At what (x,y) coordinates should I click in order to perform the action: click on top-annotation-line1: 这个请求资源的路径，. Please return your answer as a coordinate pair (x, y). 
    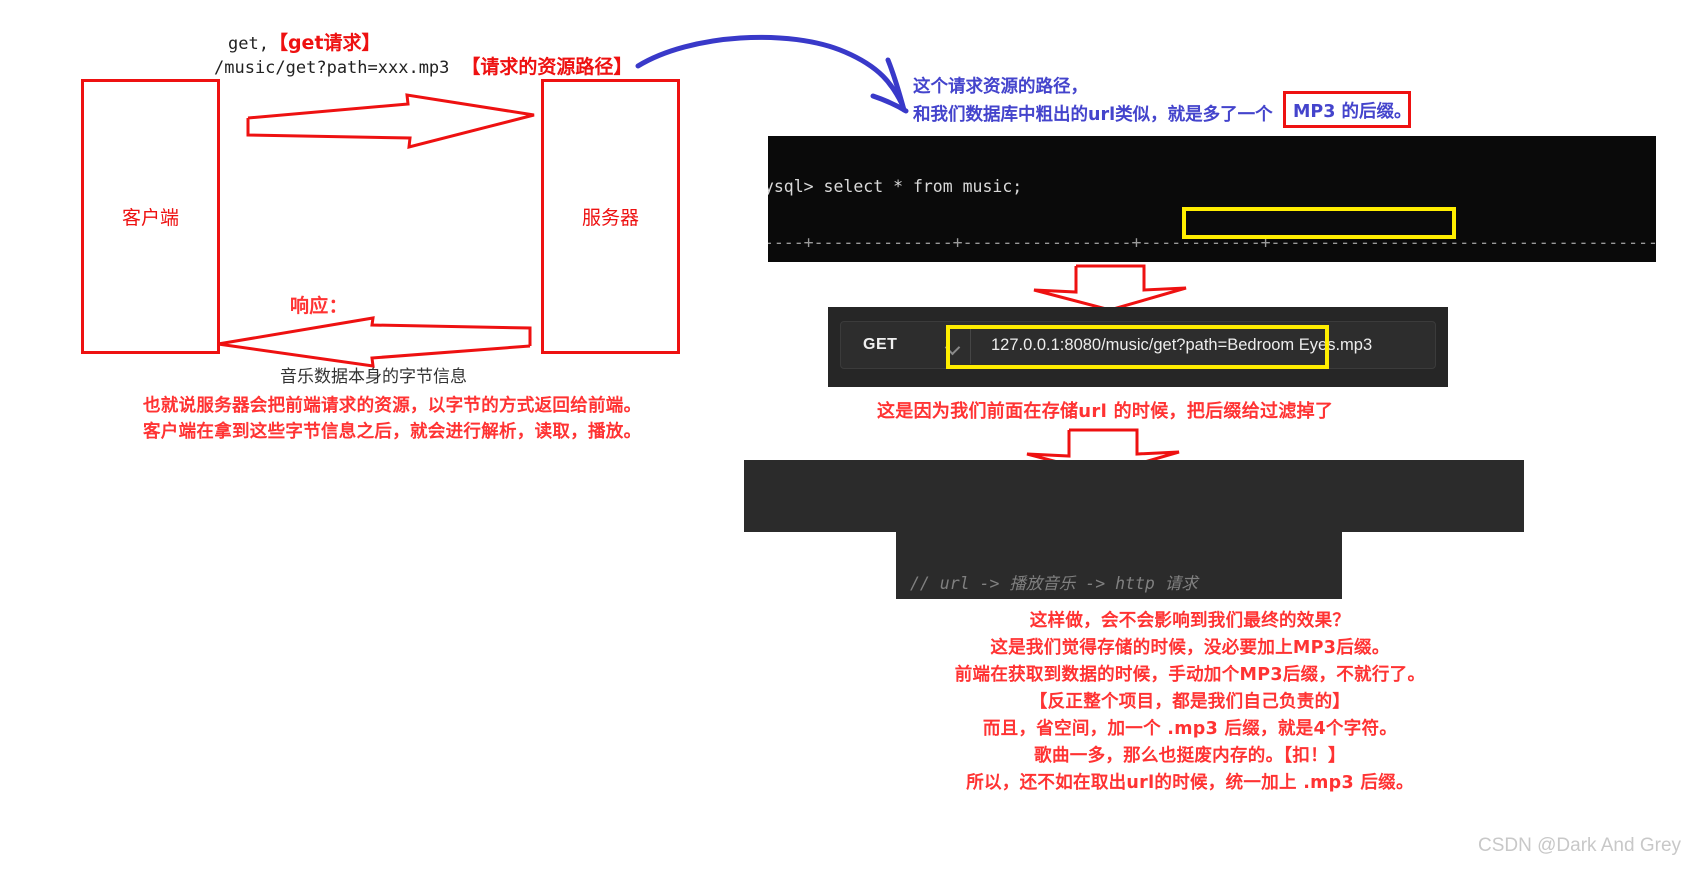
    Looking at the image, I should click on (1000, 87).